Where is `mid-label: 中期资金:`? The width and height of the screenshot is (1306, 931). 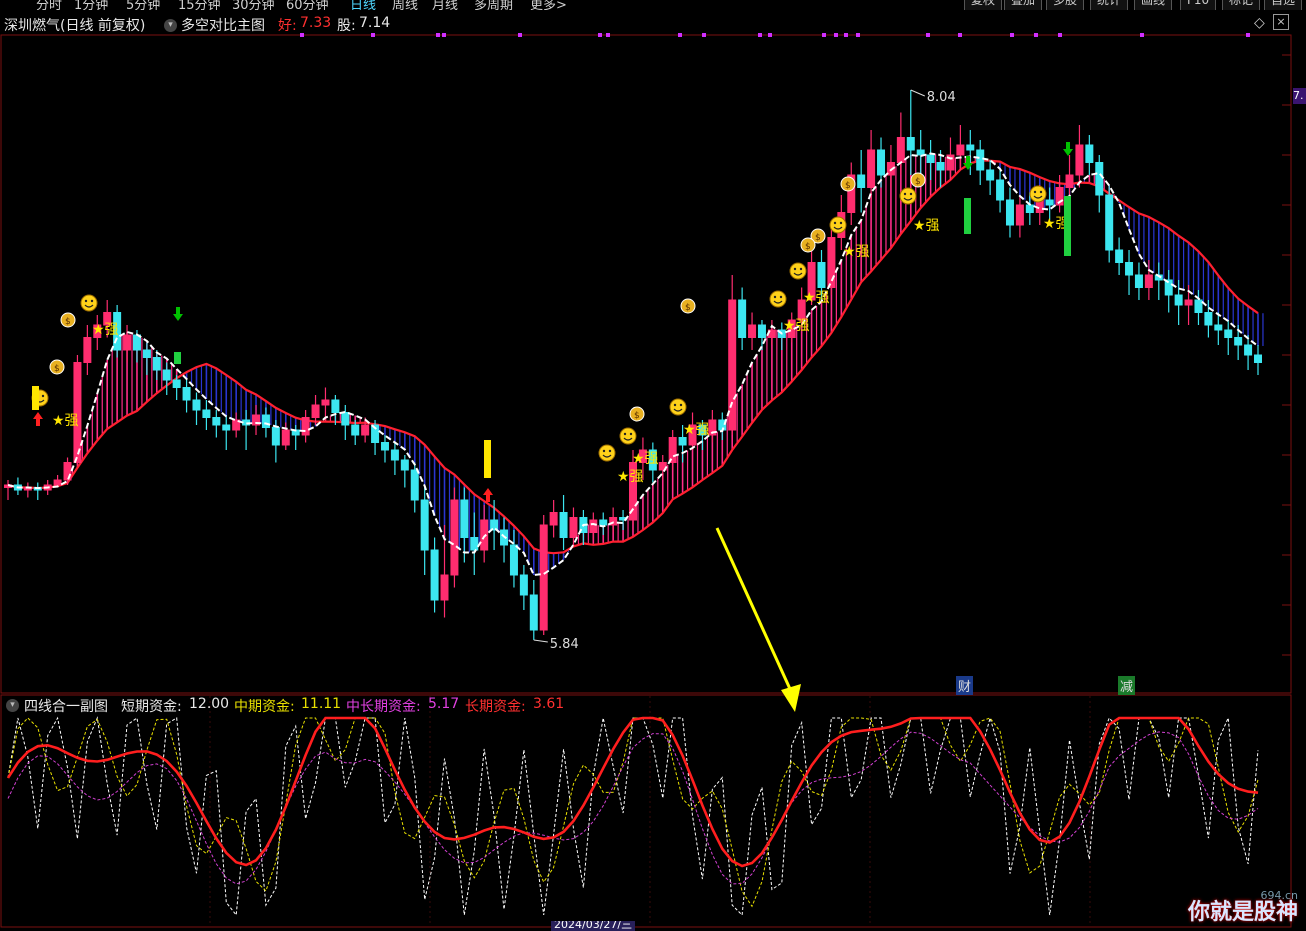 mid-label: 中期资金: is located at coordinates (264, 707).